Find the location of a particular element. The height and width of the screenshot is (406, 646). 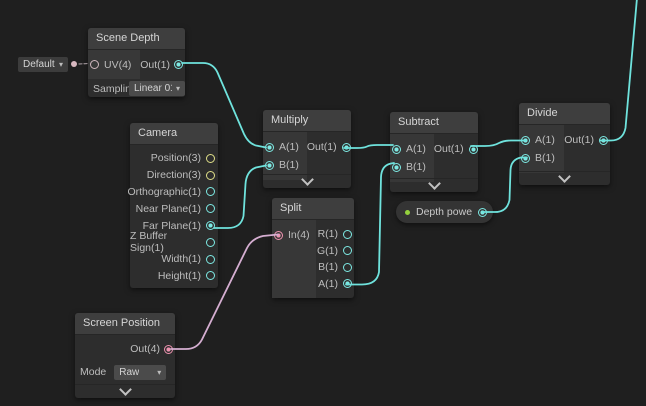

port-position-icon is located at coordinates (210, 158).